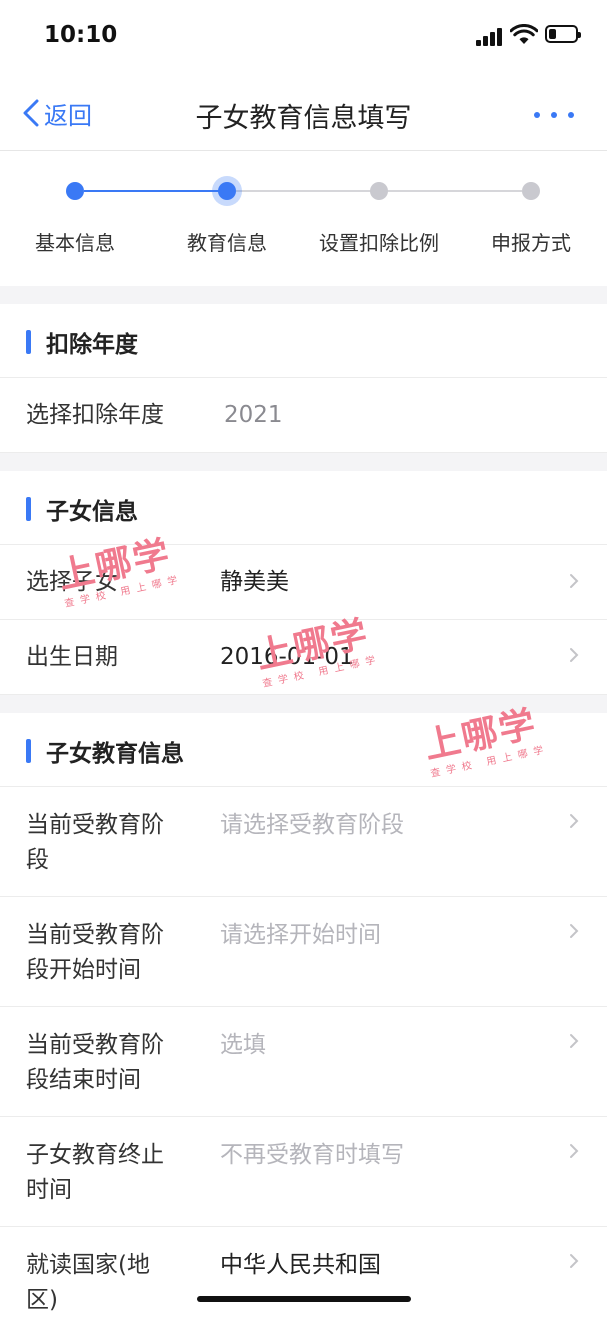 The height and width of the screenshot is (1318, 607). Describe the element at coordinates (253, 415) in the screenshot. I see `deduction-year-value: 2021` at that location.